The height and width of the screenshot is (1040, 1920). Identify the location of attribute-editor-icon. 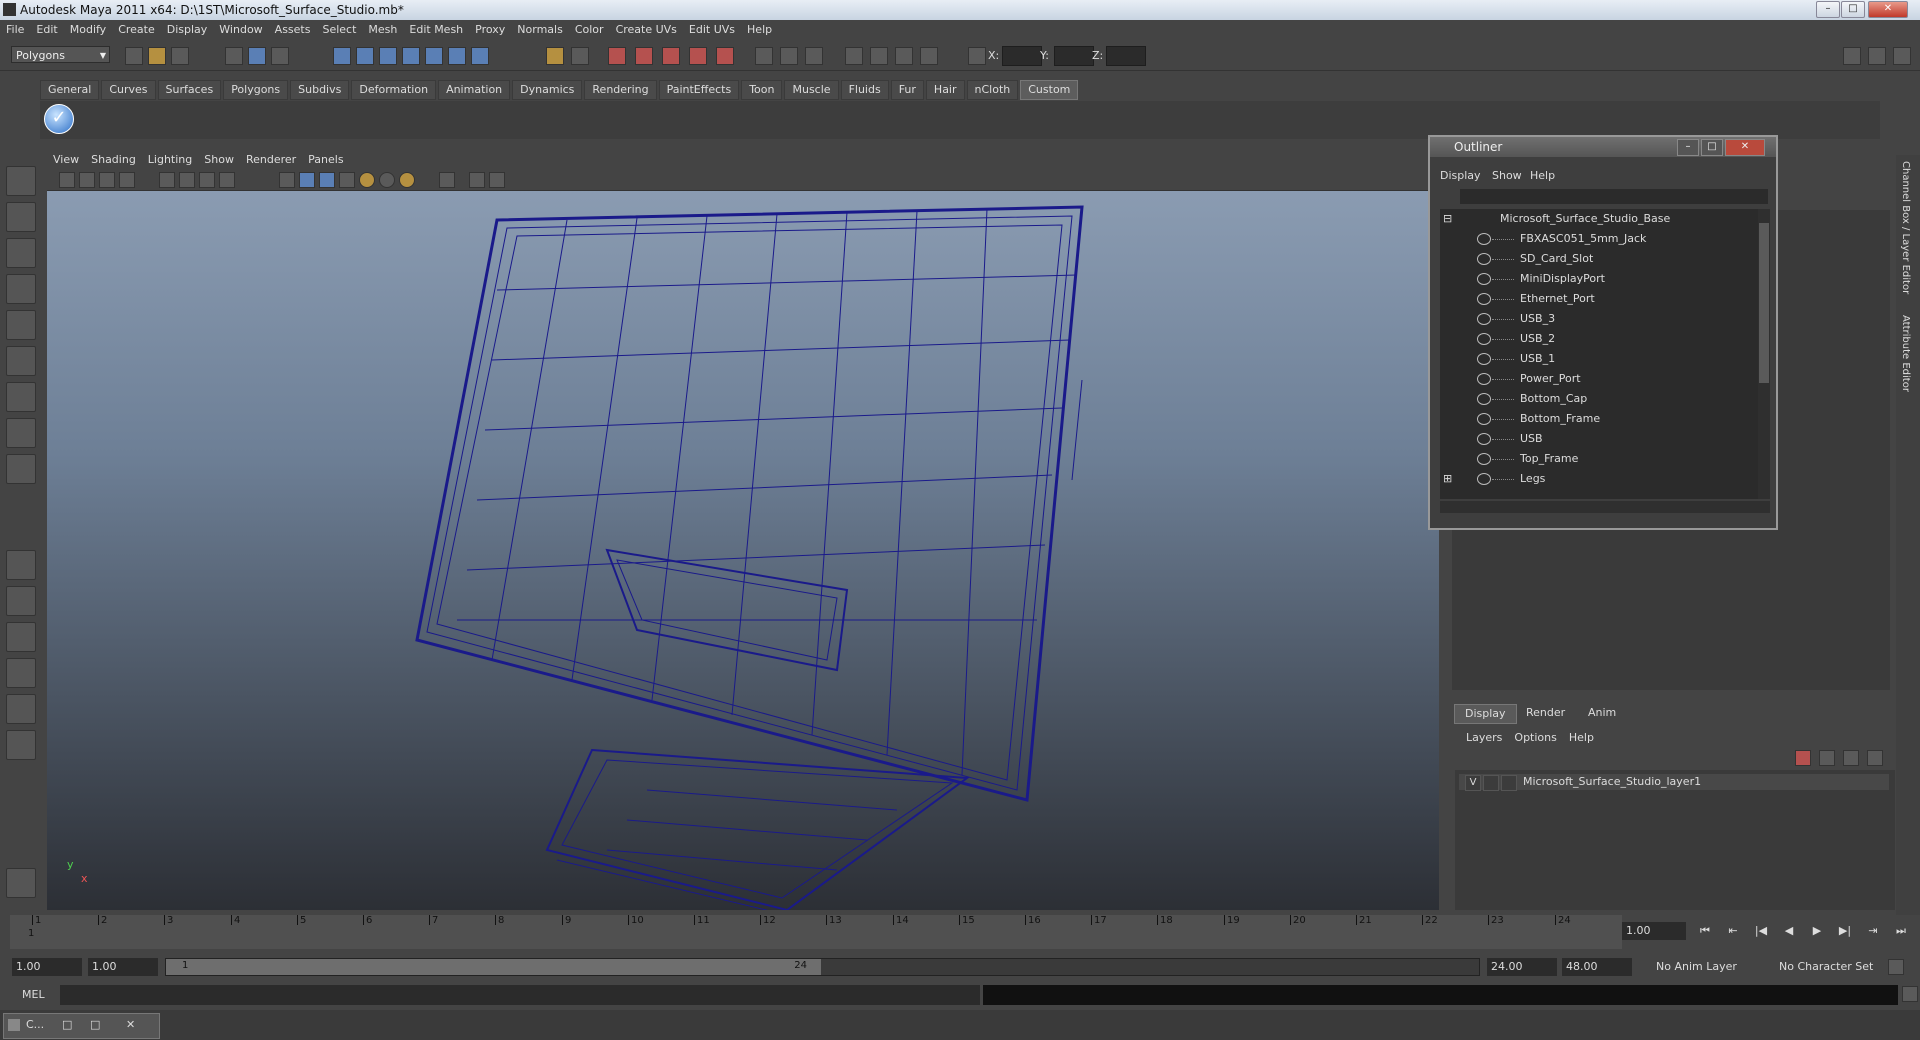
(1902, 56).